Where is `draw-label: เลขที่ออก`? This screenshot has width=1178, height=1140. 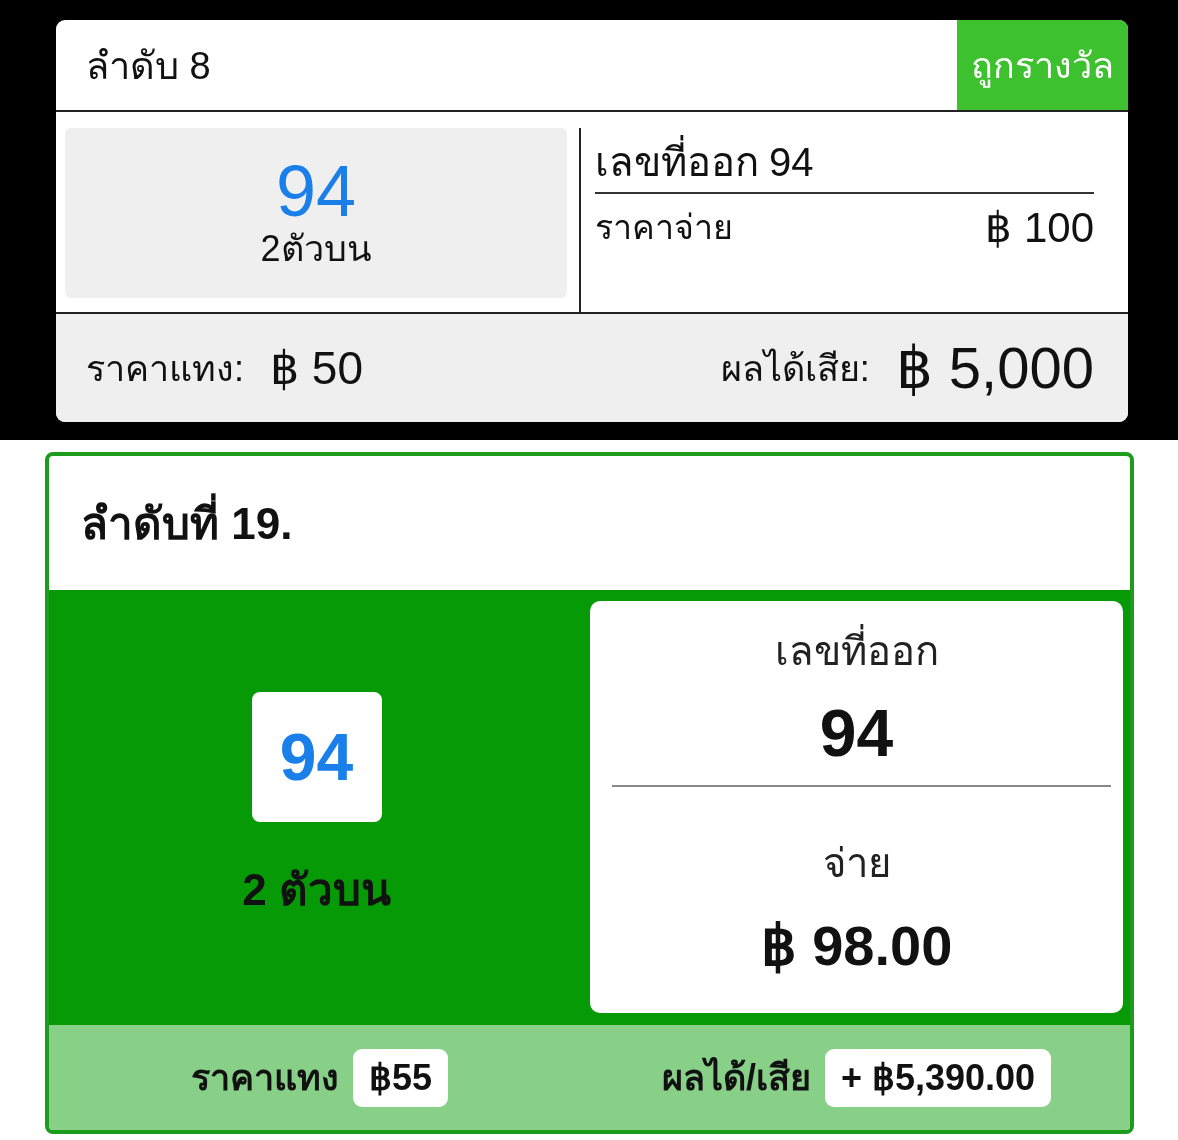 draw-label: เลขที่ออก is located at coordinates (856, 651).